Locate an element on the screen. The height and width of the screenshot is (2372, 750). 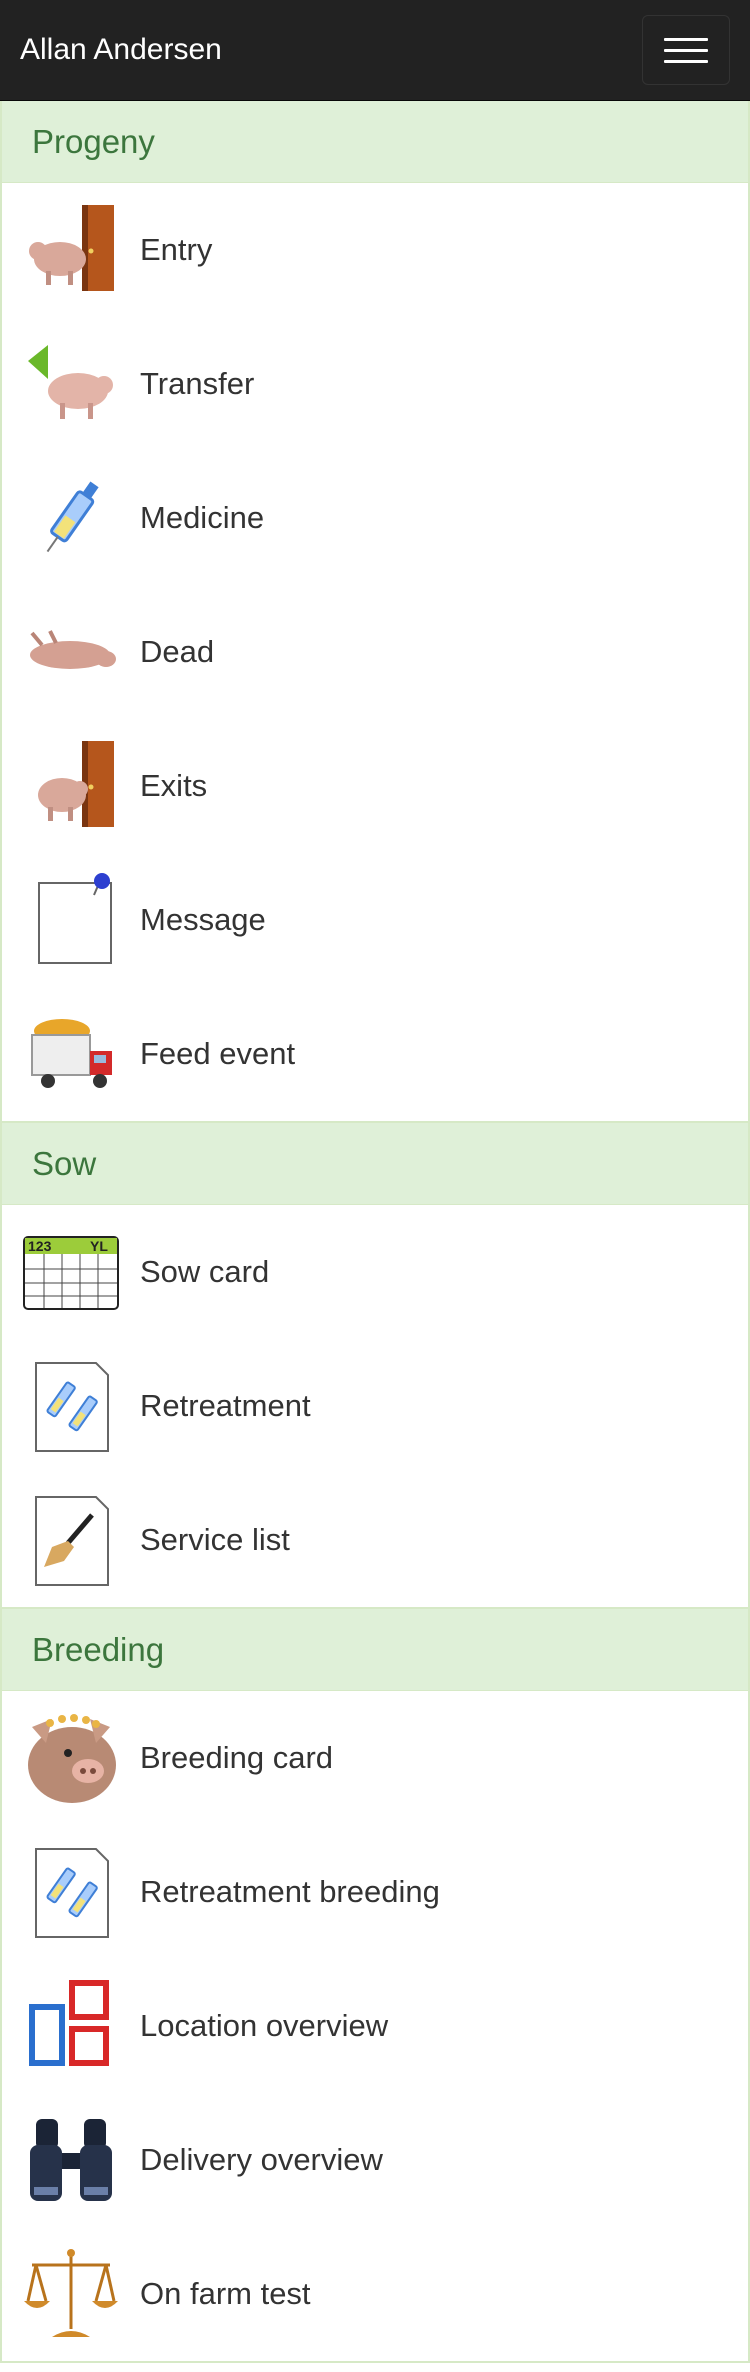
navbar: Allan Andersen is located at coordinates (375, 50).